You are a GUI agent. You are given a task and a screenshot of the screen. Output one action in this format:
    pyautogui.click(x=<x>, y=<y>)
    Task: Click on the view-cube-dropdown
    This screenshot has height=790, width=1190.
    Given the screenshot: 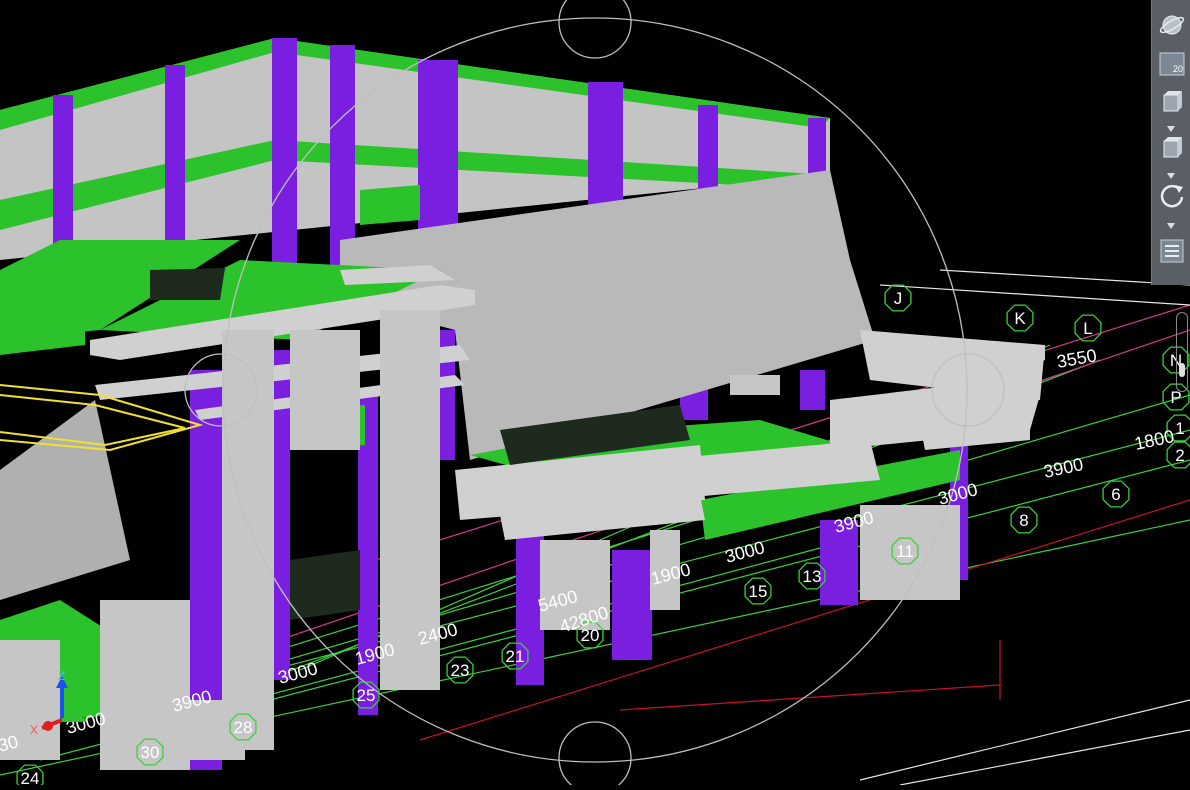 What is the action you would take?
    pyautogui.click(x=1171, y=125)
    